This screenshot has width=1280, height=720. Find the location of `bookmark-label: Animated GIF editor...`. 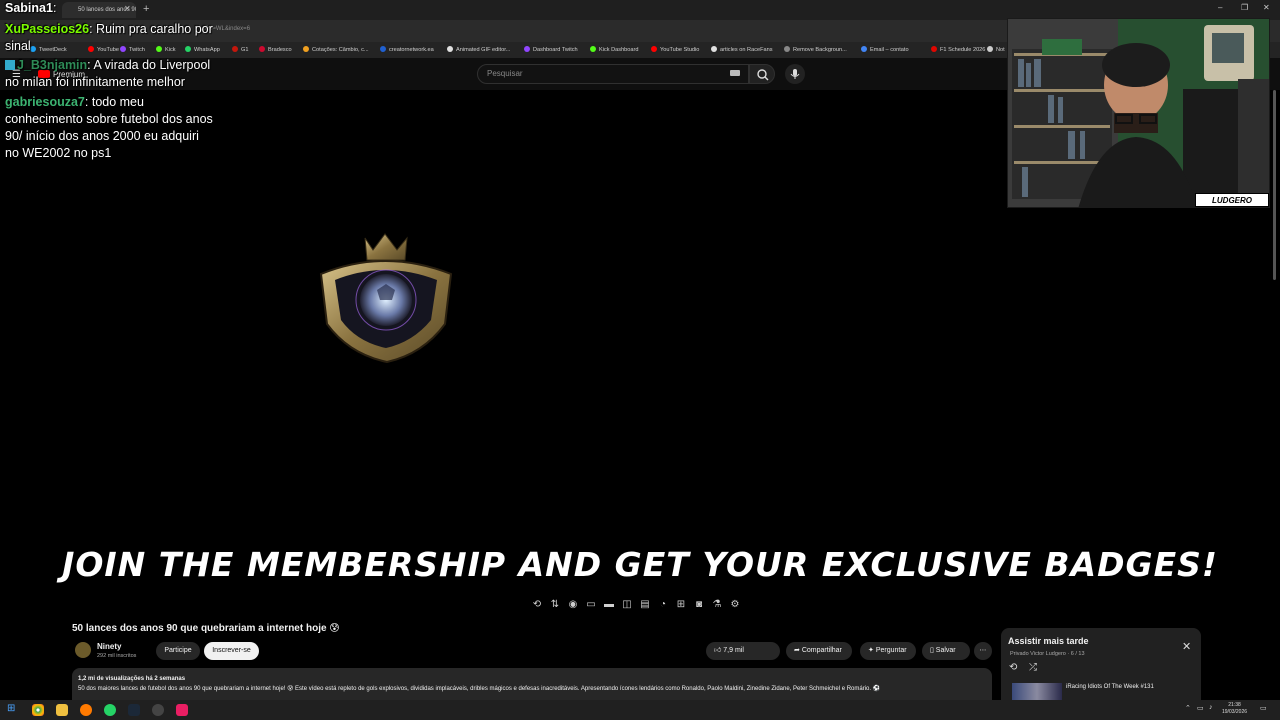

bookmark-label: Animated GIF editor... is located at coordinates (483, 50).